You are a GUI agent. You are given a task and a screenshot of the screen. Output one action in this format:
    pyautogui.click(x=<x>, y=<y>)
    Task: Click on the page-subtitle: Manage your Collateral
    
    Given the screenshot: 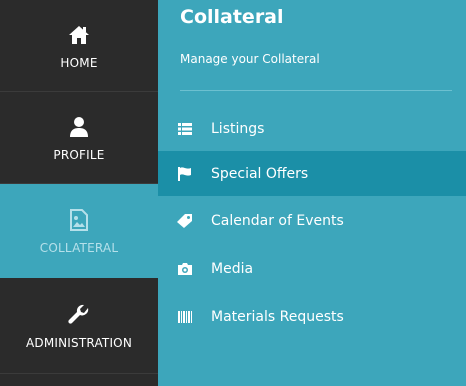 What is the action you would take?
    pyautogui.click(x=250, y=59)
    